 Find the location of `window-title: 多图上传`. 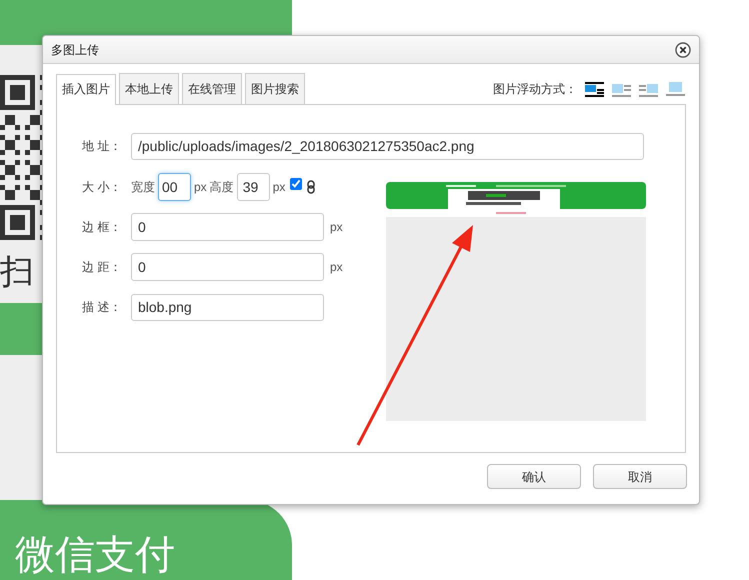

window-title: 多图上传 is located at coordinates (75, 50).